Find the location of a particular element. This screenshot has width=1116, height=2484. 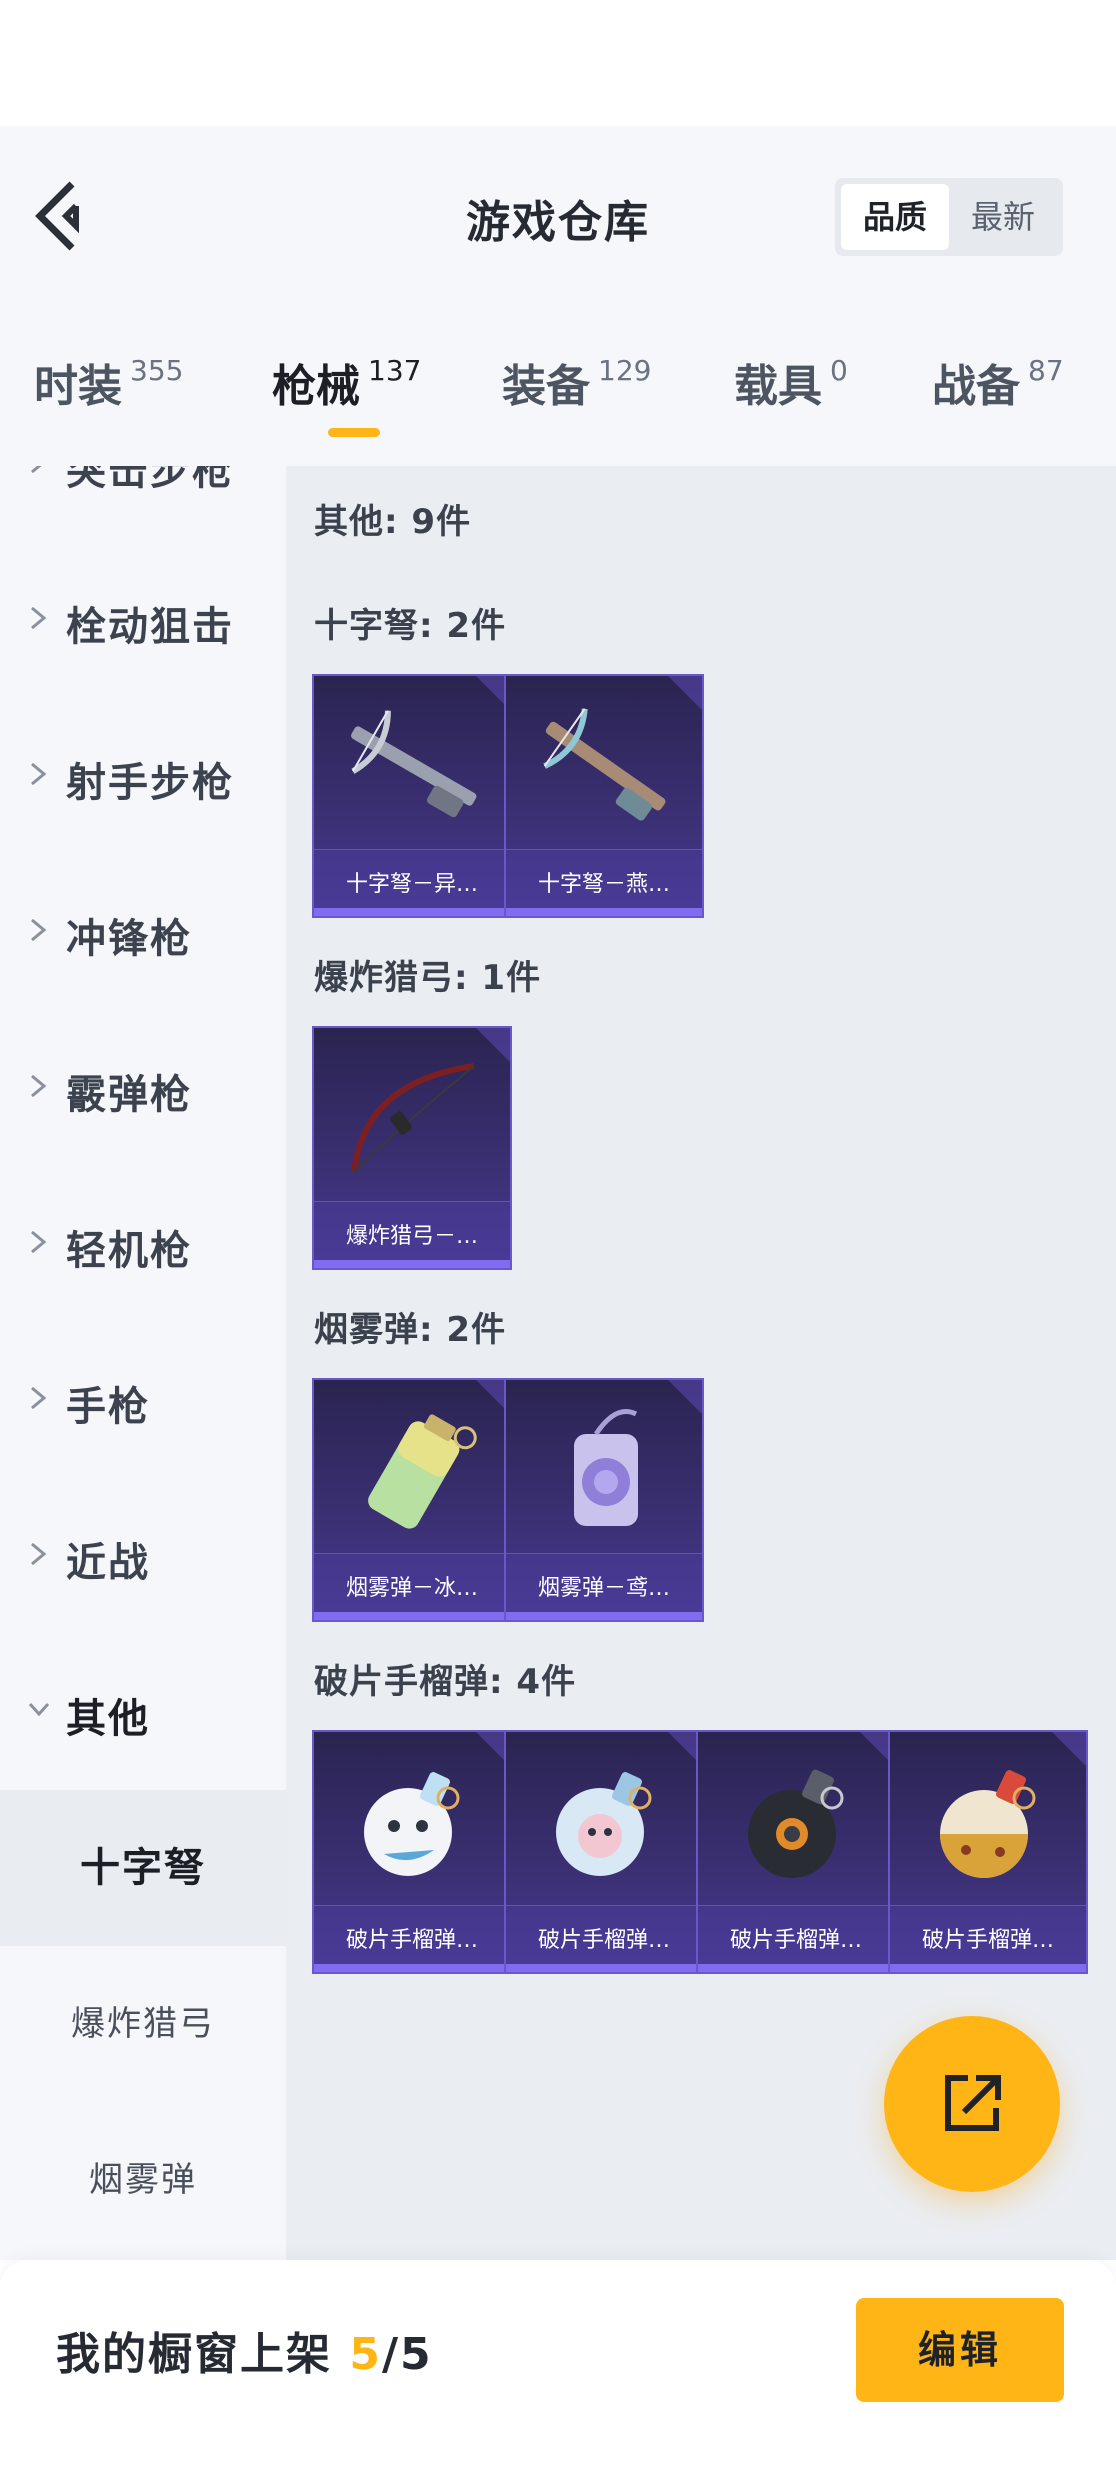

tab-count: 137 is located at coordinates (395, 370).